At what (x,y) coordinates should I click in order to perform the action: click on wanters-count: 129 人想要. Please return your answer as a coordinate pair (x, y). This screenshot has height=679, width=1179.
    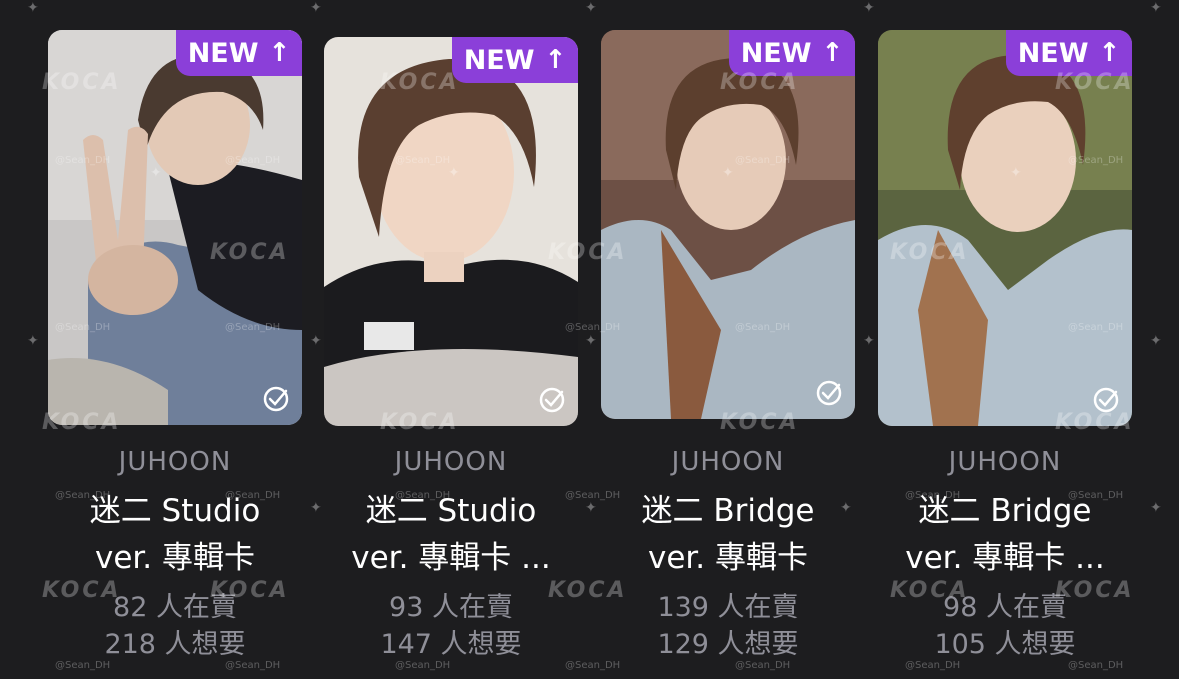
    Looking at the image, I should click on (728, 644).